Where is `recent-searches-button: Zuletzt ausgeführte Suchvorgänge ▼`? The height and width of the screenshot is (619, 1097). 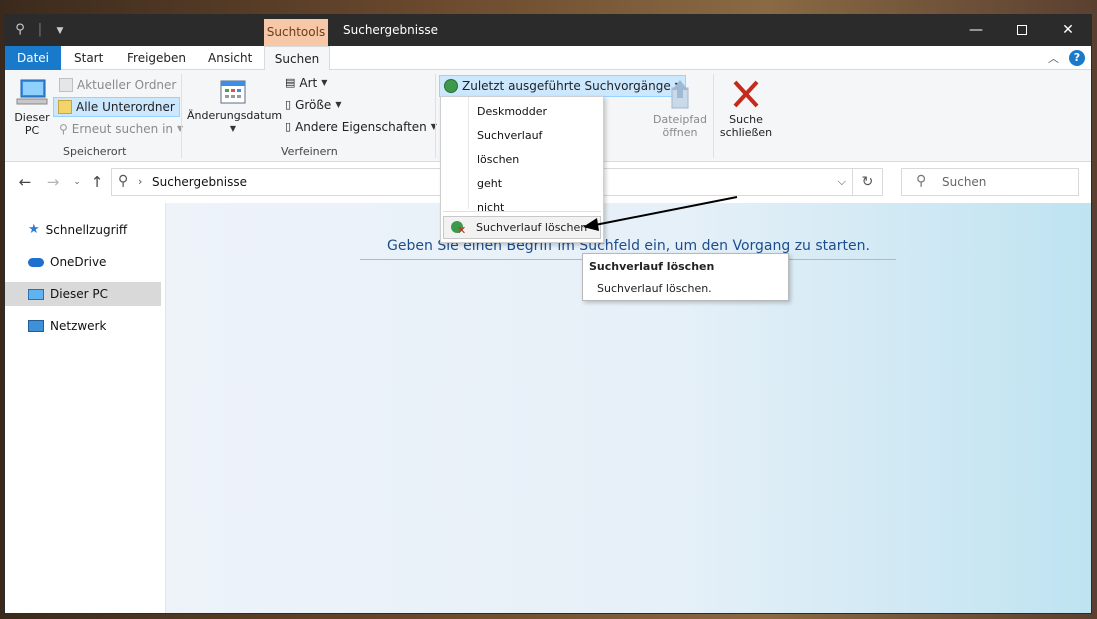
recent-searches-button: Zuletzt ausgeführte Suchvorgänge ▼ is located at coordinates (562, 86).